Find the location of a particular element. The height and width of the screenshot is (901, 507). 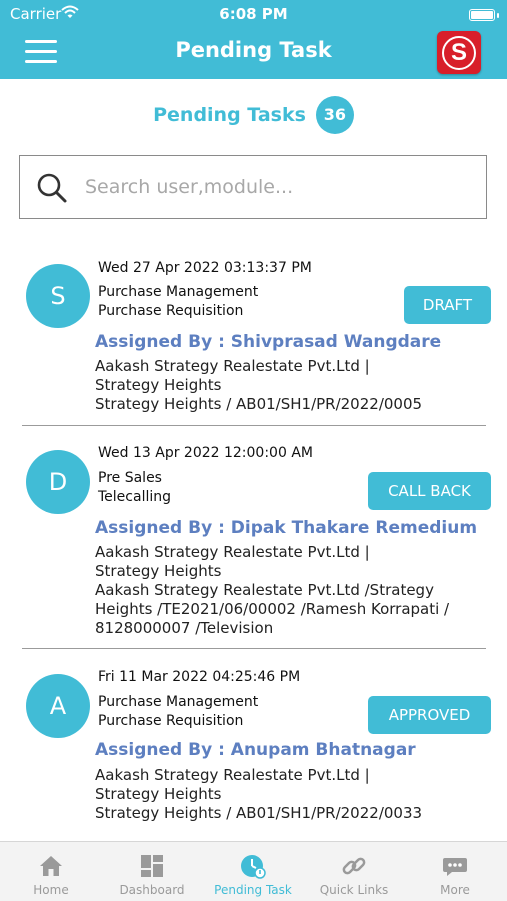

tab-more: More is located at coordinates (455, 871).